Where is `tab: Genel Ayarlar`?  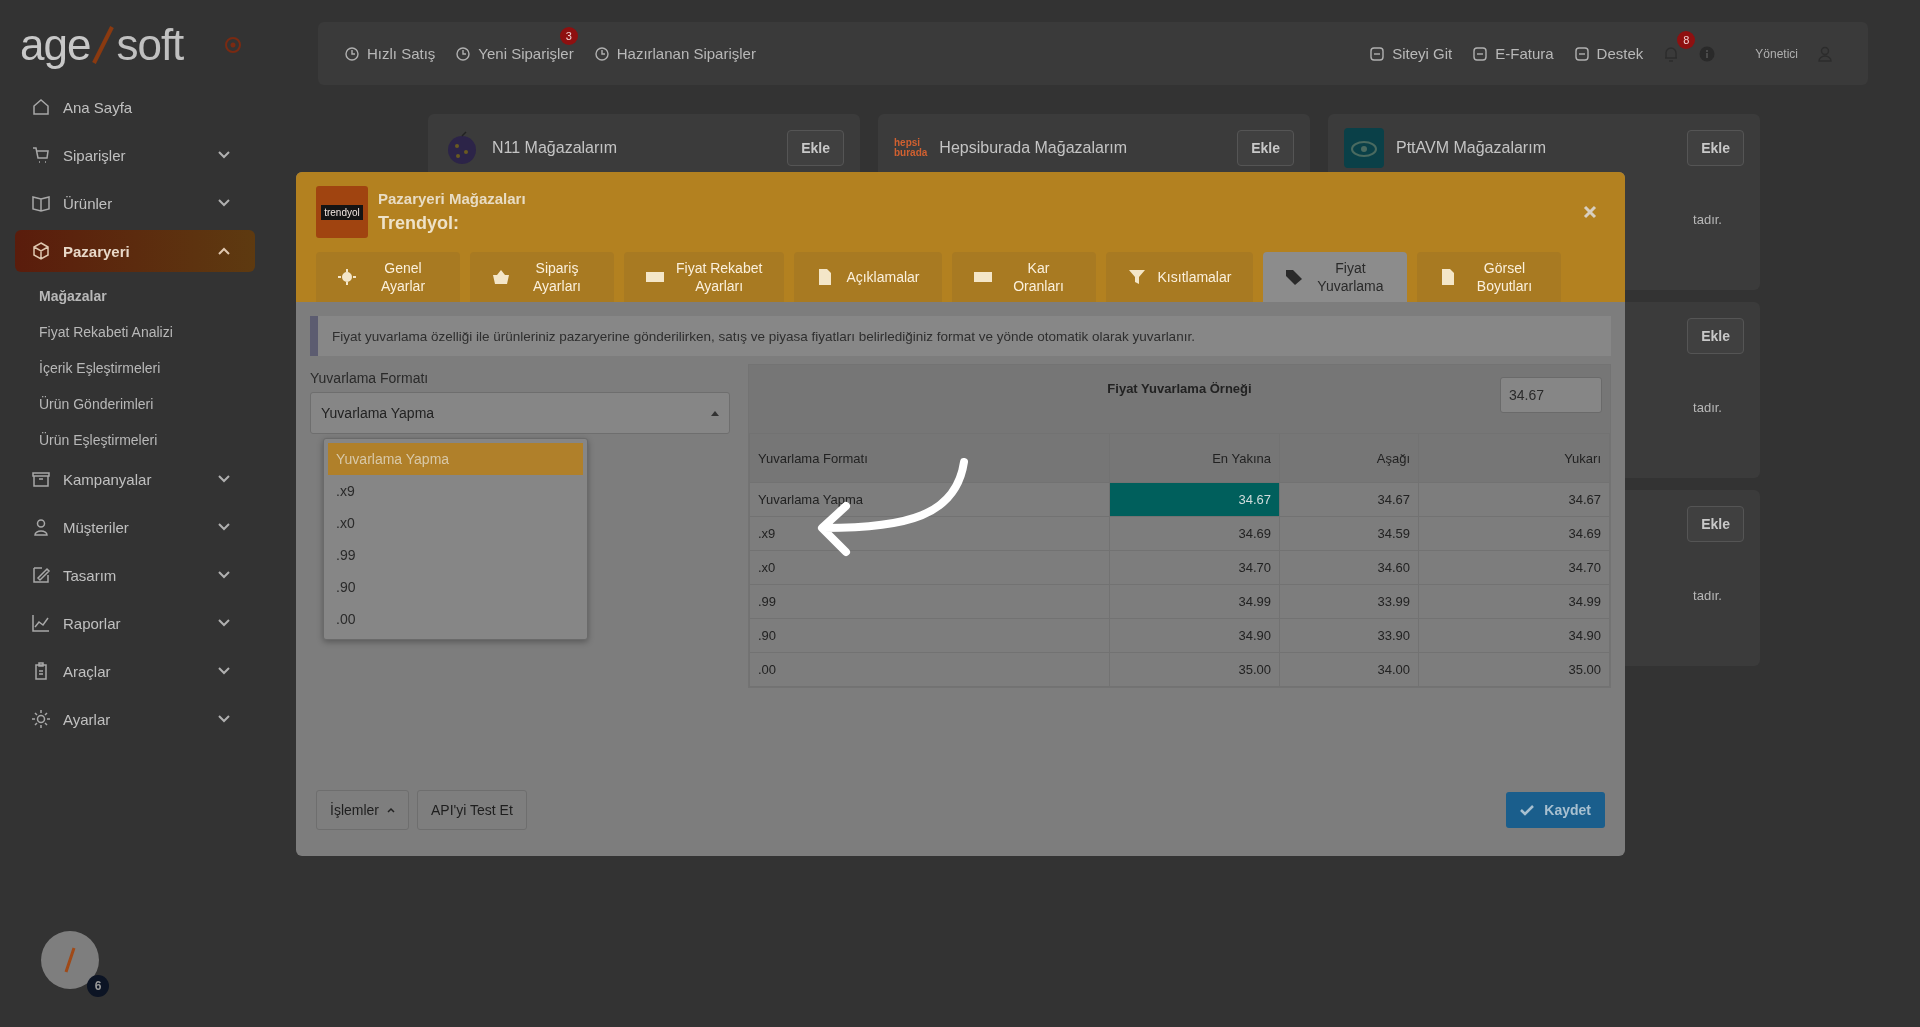 tab: Genel Ayarlar is located at coordinates (388, 277).